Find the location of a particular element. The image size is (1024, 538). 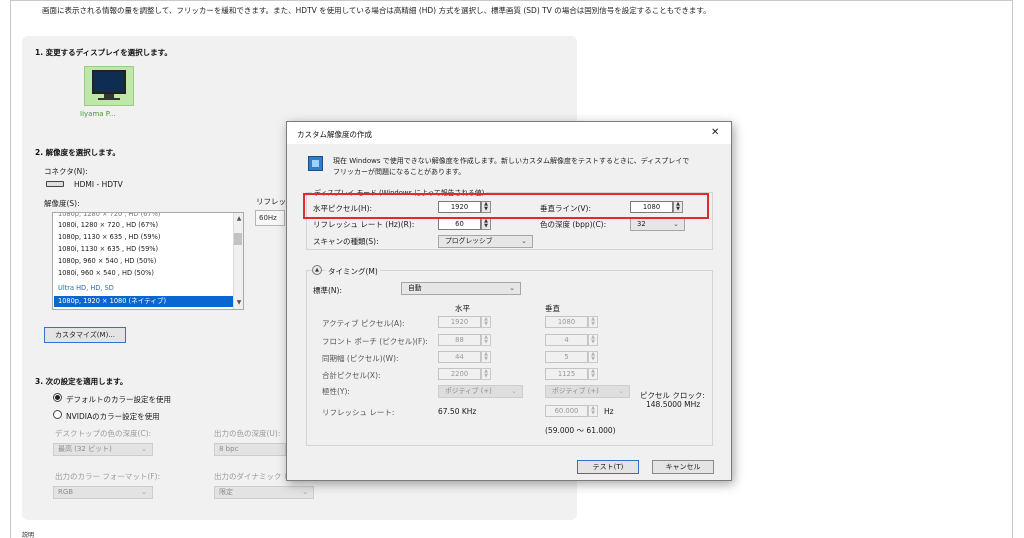

dynamic-range-label: 出力のダイナミック レ is located at coordinates (253, 476).